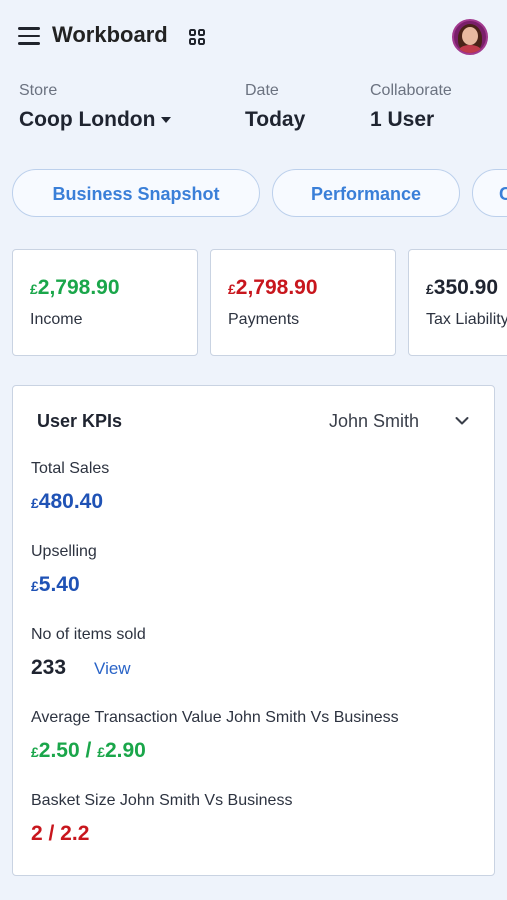  What do you see at coordinates (88, 653) in the screenshot?
I see `metric-items-sold: No of items sold 233 View` at bounding box center [88, 653].